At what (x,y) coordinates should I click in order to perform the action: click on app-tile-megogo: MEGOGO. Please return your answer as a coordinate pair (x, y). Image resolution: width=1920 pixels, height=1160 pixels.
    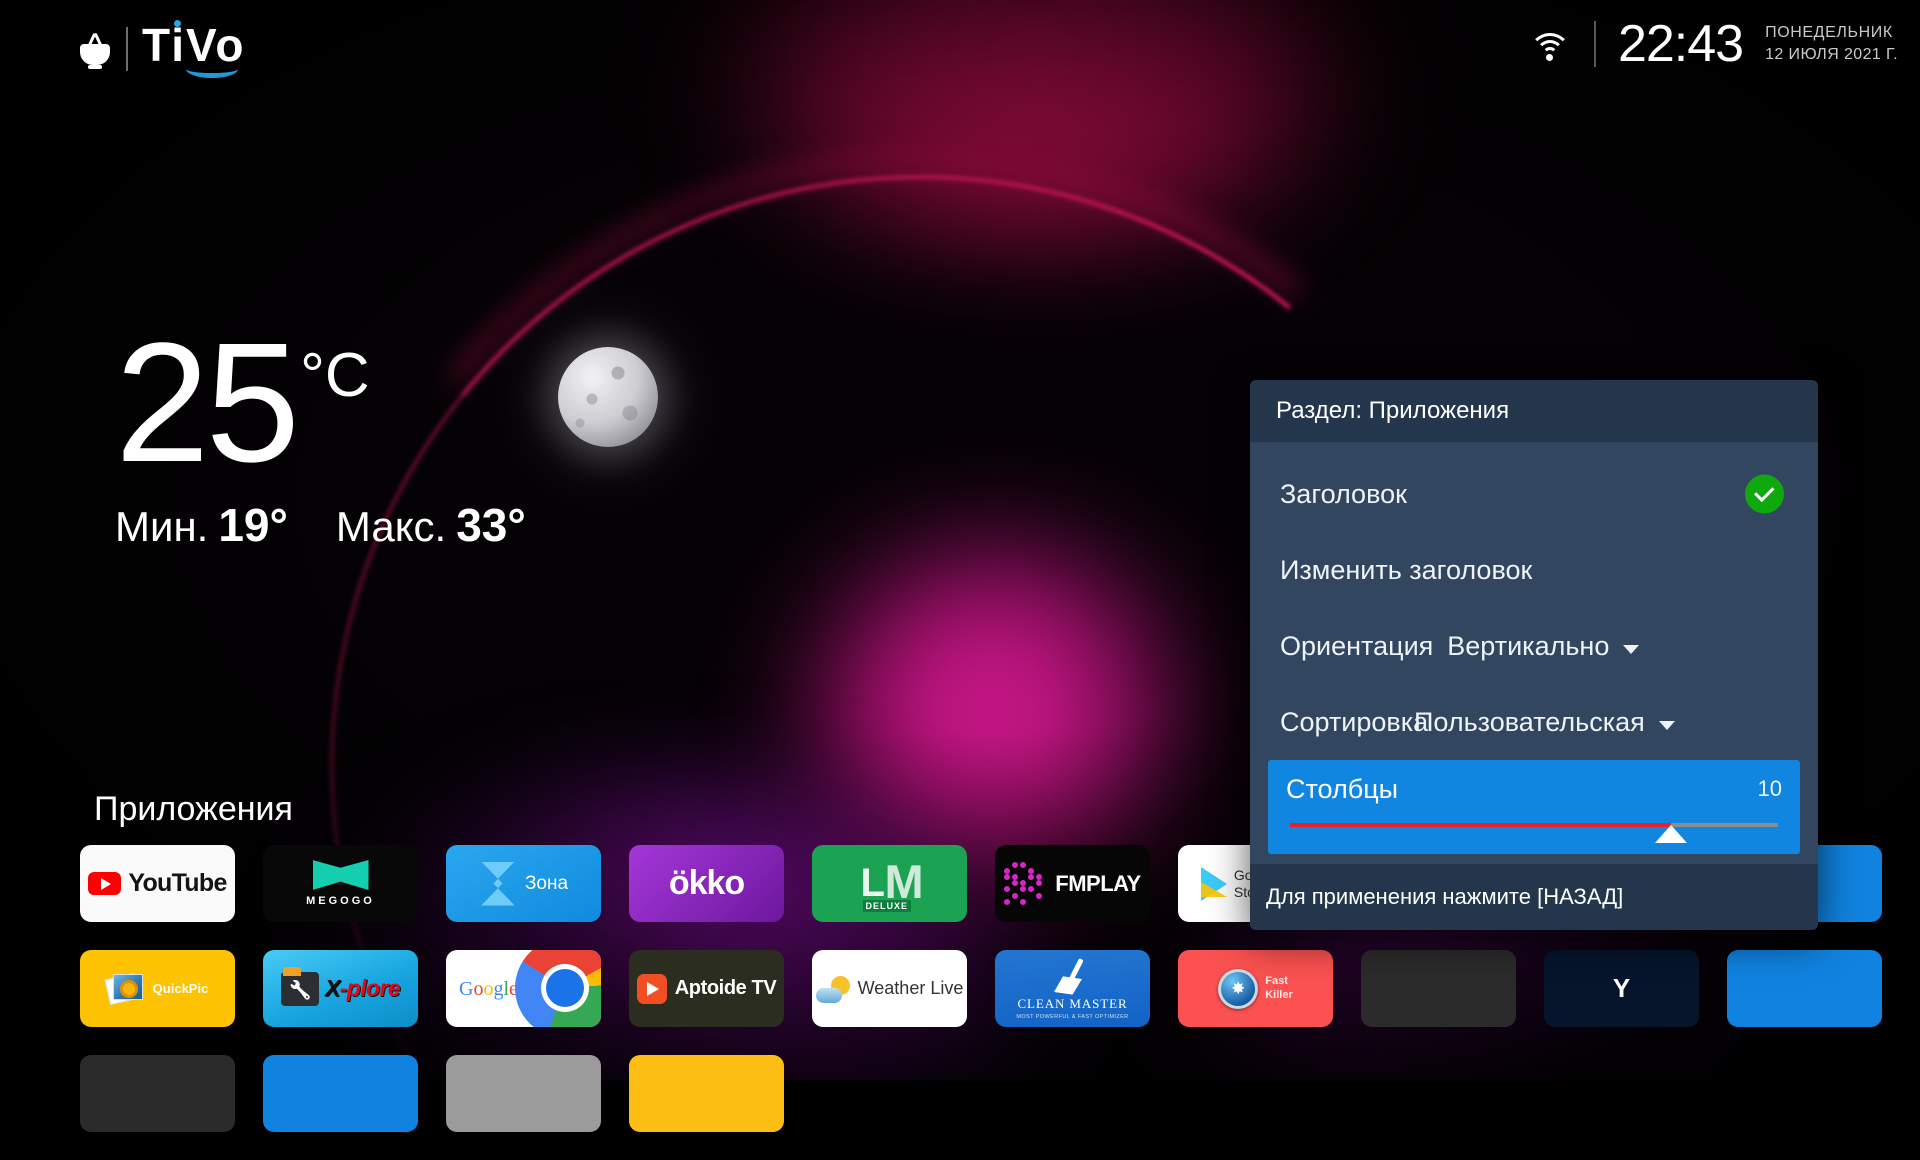
    Looking at the image, I should click on (340, 883).